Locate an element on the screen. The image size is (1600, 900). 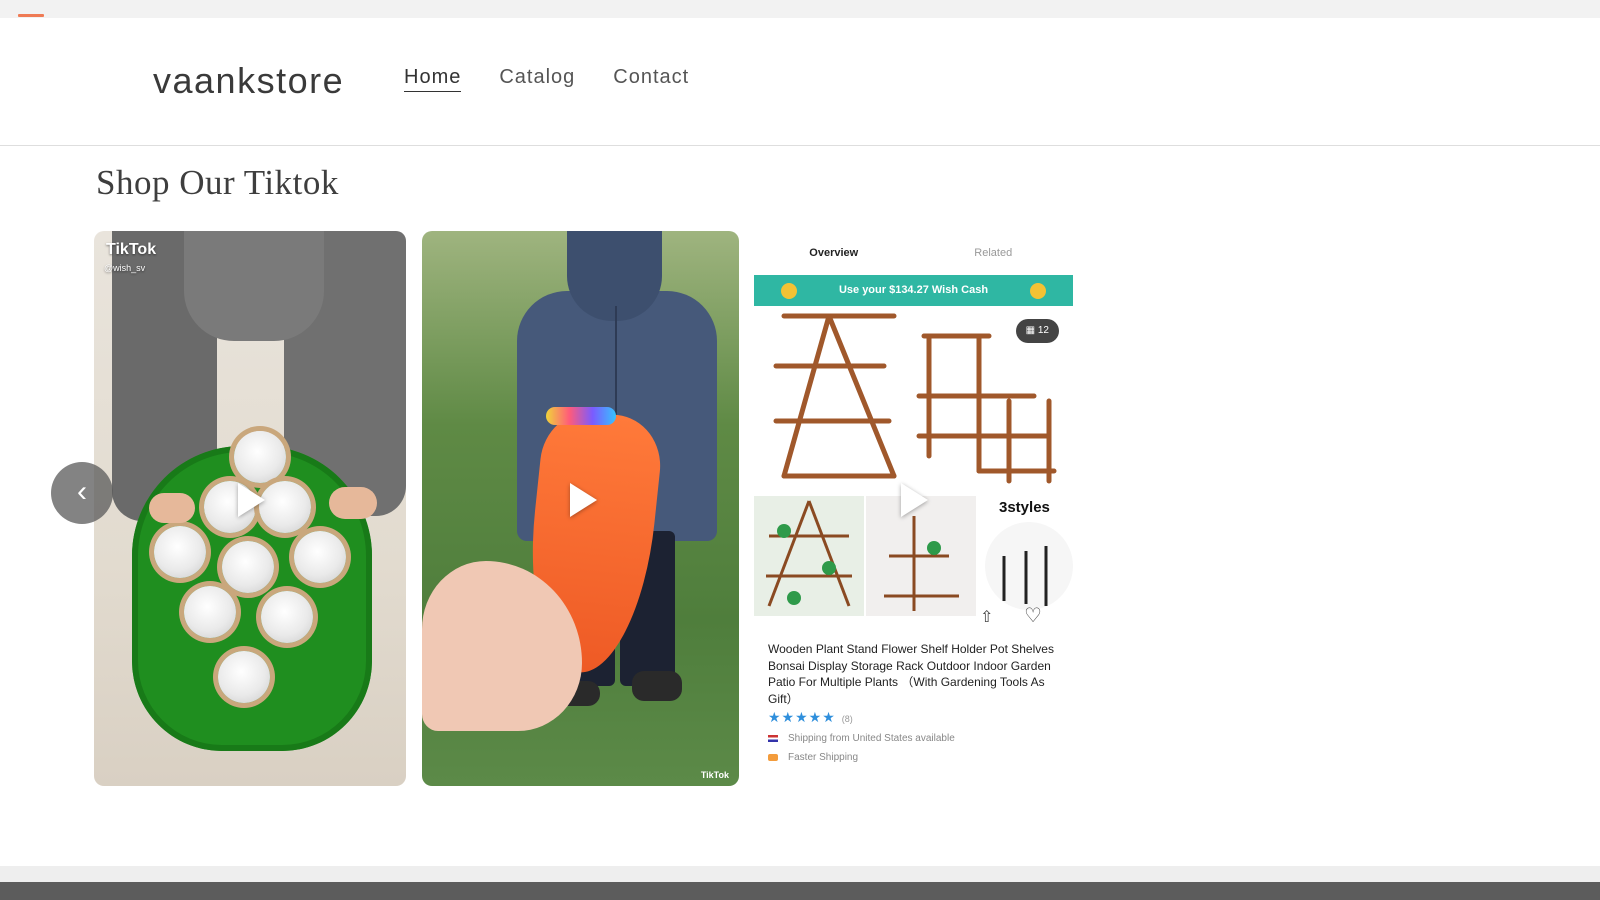
rating: ★★★★★ (8) is located at coordinates (810, 717).